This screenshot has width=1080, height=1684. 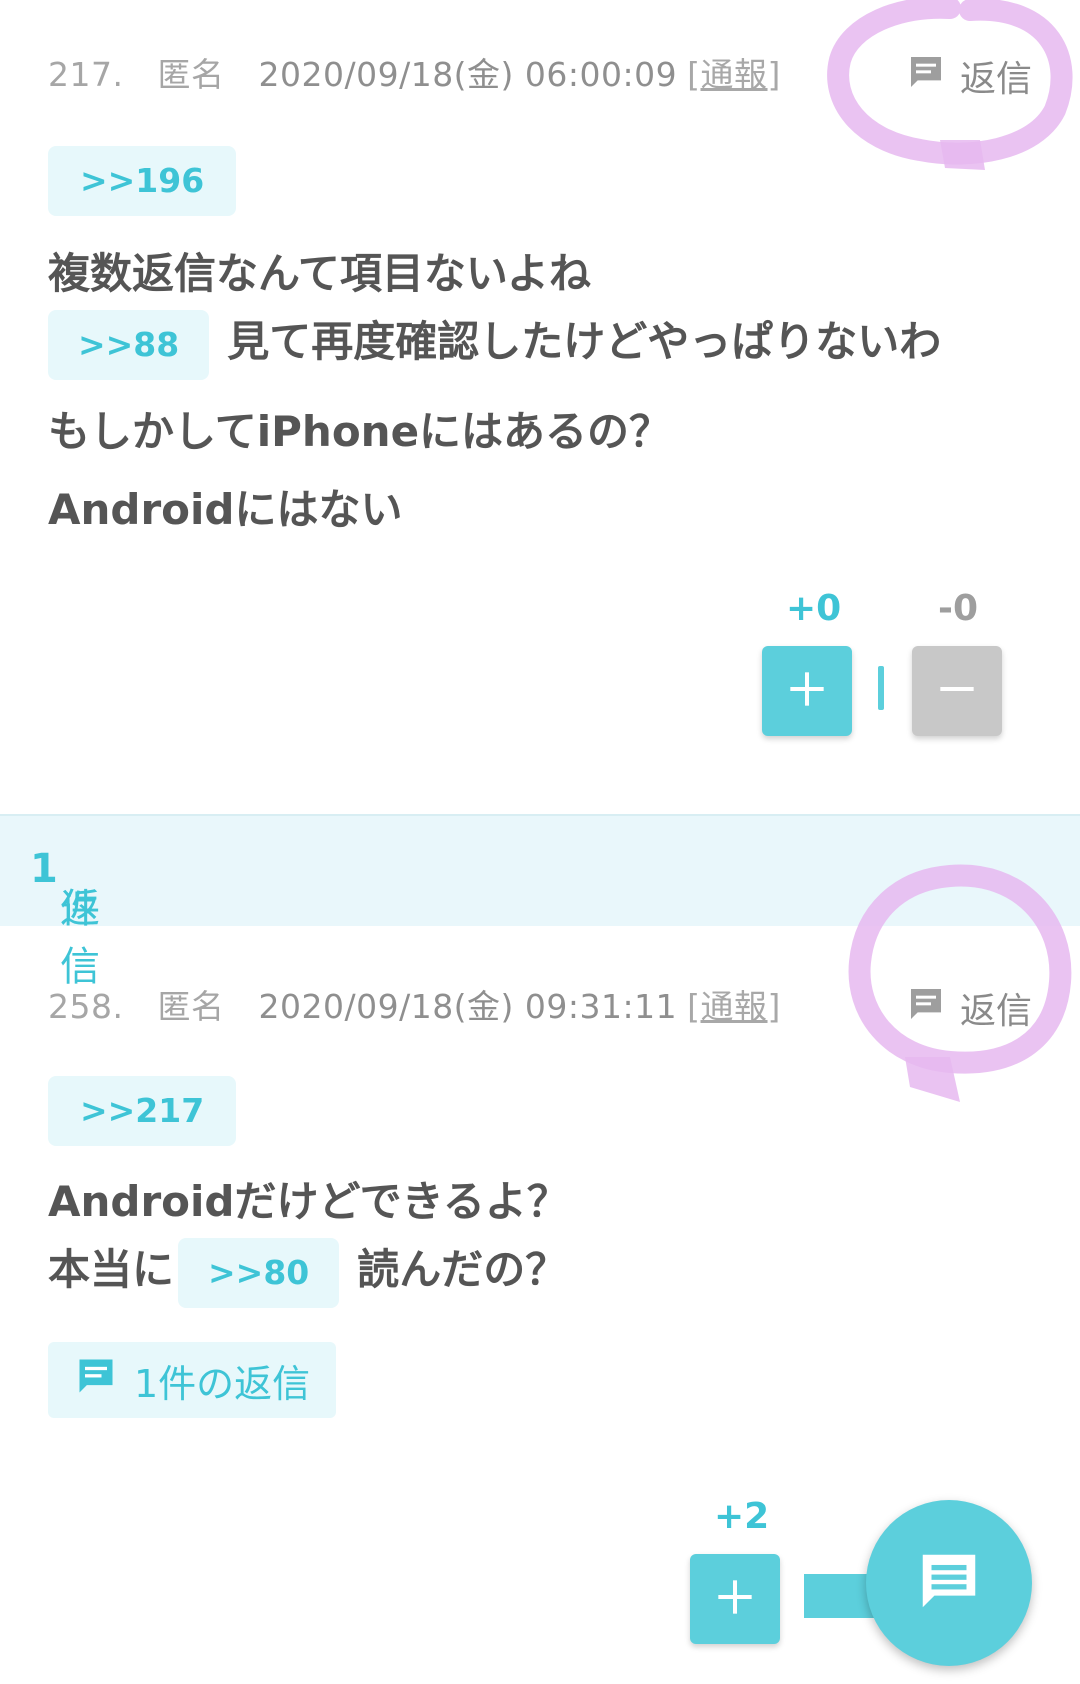 I want to click on reply-count-button: 1件の返信, so click(x=192, y=1380).